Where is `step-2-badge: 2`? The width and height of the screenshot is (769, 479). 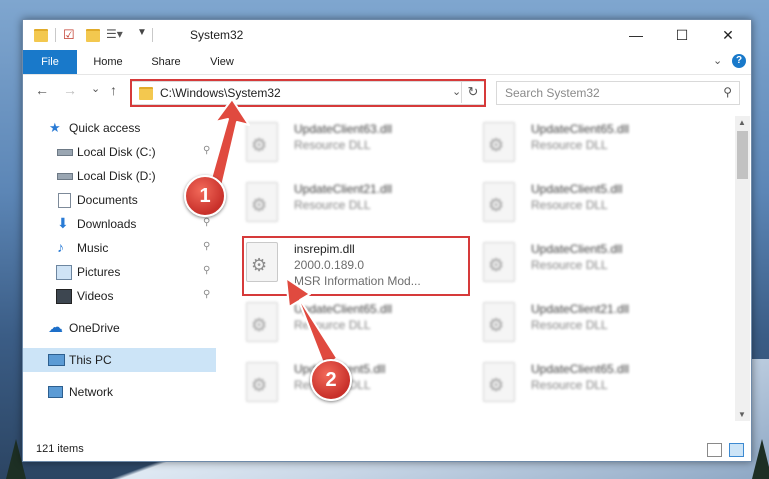
step-2-badge: 2 is located at coordinates (331, 380).